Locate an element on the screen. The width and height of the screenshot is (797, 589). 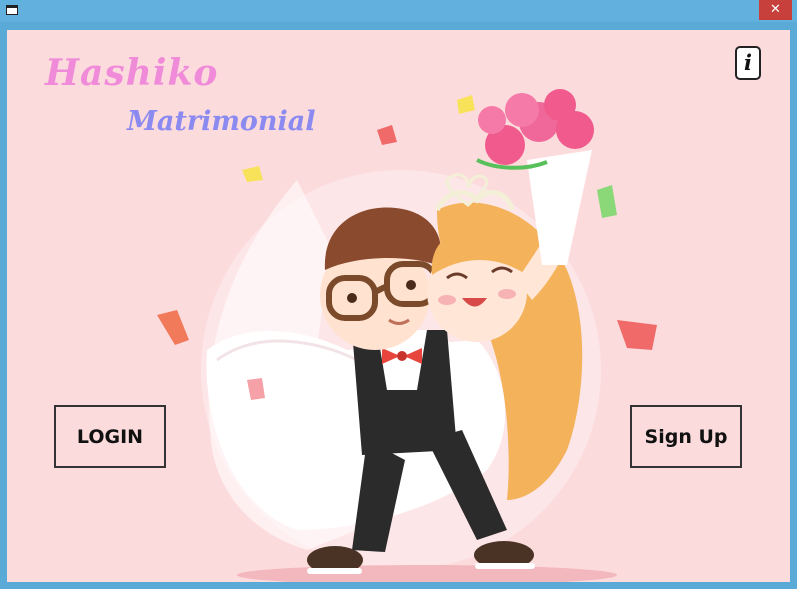
info-button: i is located at coordinates (748, 63).